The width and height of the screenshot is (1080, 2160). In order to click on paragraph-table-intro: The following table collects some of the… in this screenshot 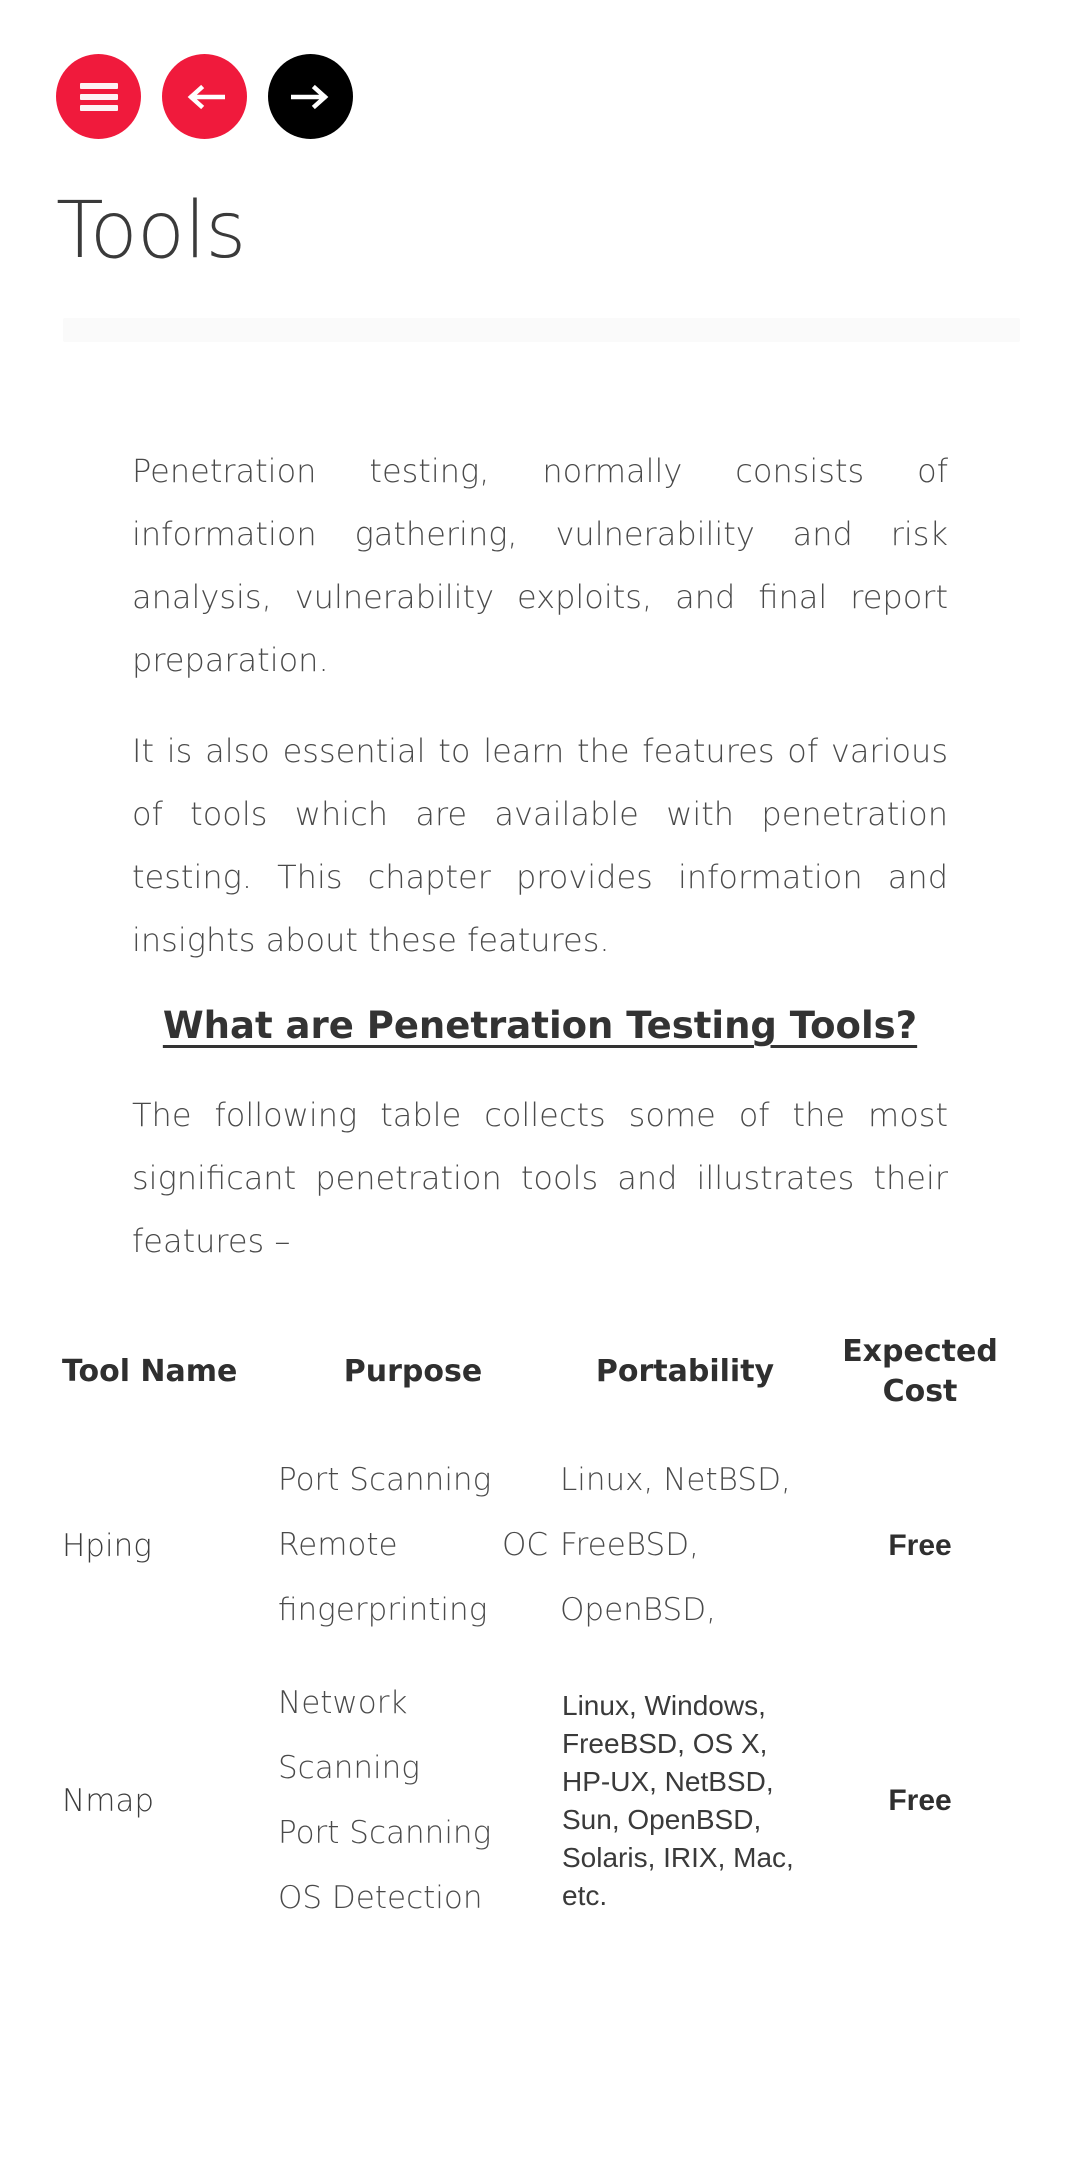, I will do `click(540, 1178)`.